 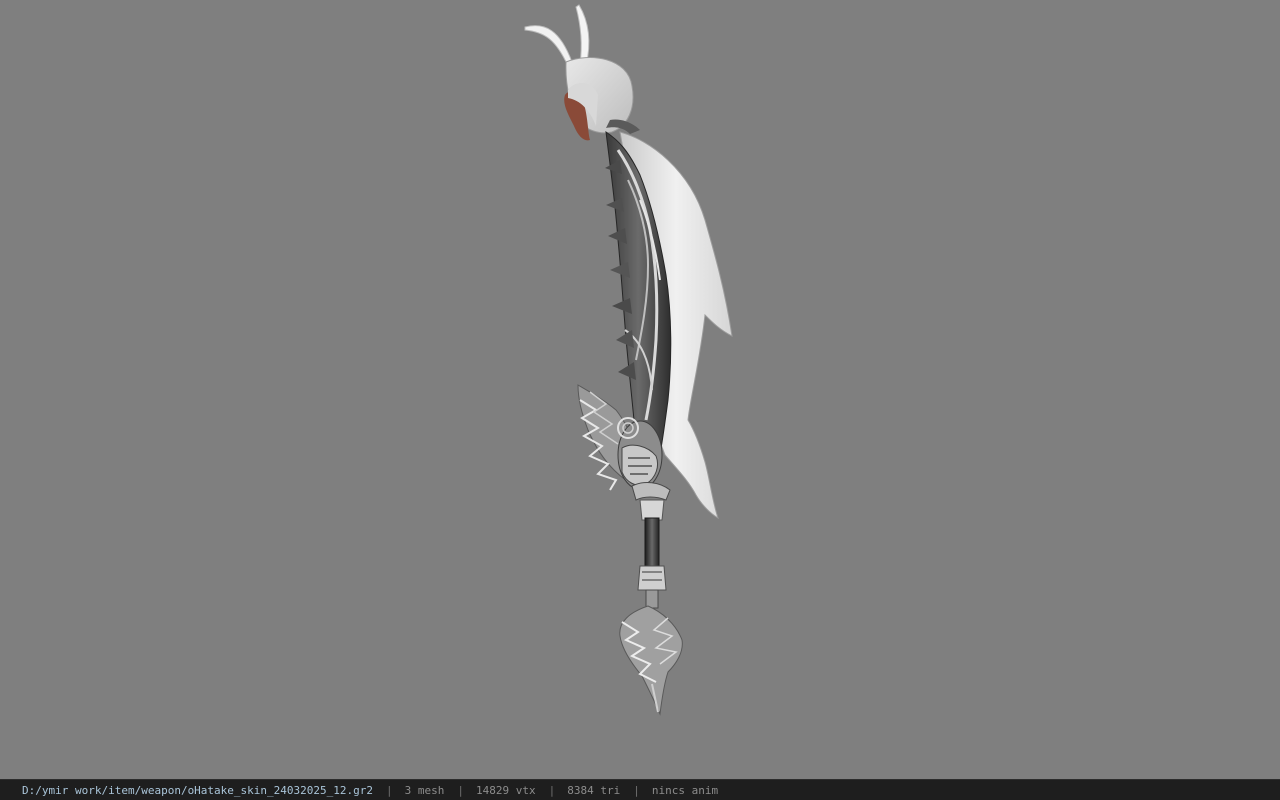 I want to click on head-ornament, so click(x=602, y=98).